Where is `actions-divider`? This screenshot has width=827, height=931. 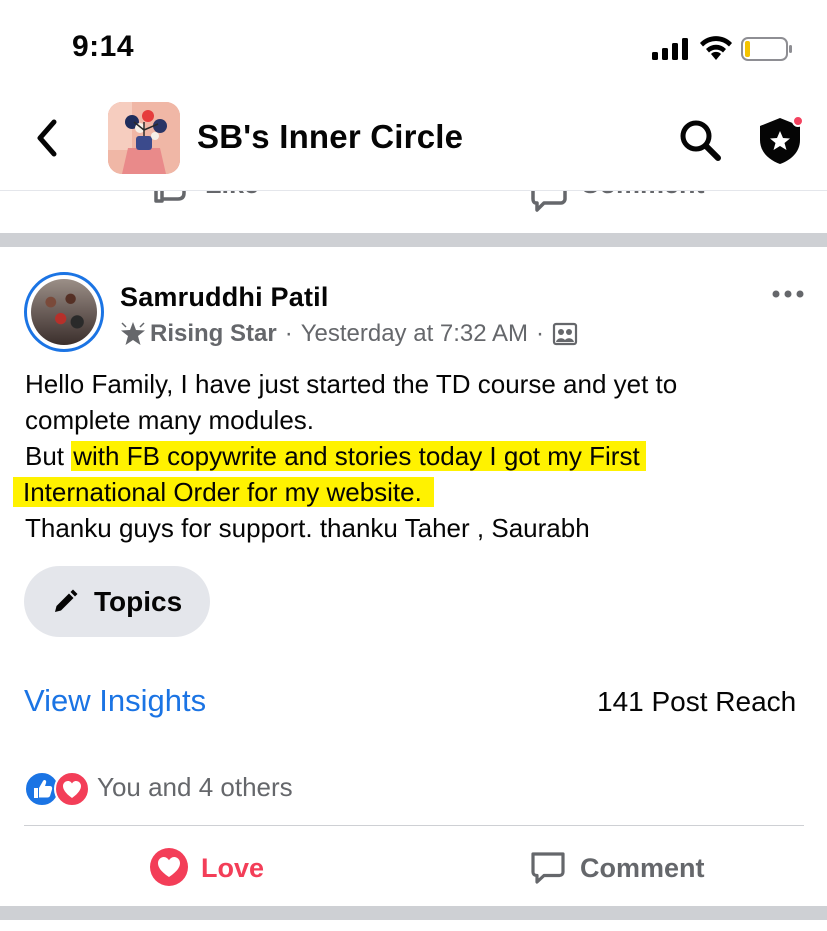
actions-divider is located at coordinates (414, 825).